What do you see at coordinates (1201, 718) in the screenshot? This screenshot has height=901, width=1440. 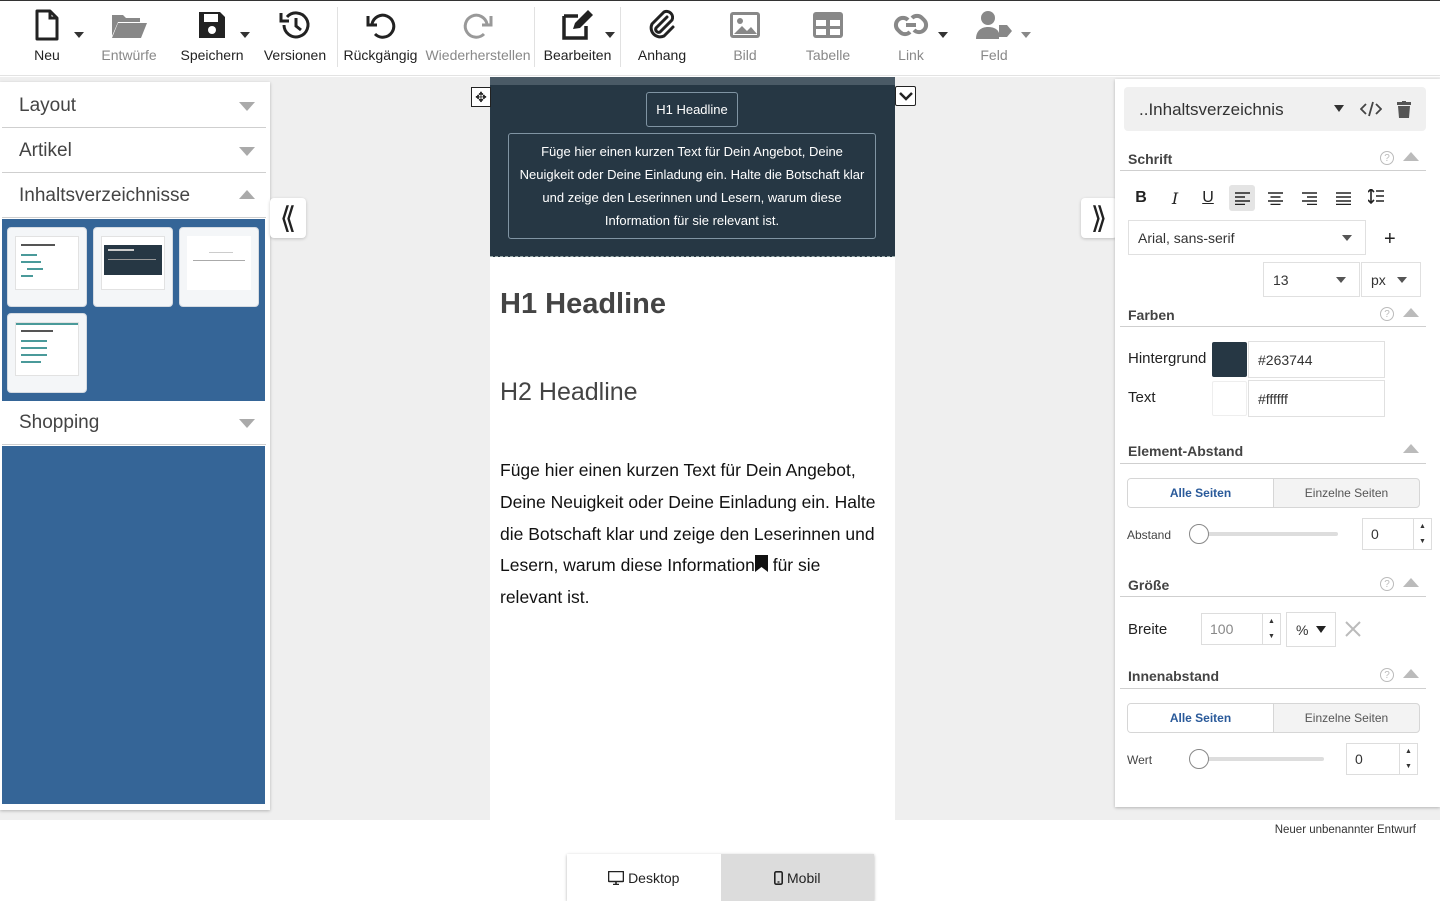 I see `padding-all-sides-tab: Alle Seiten` at bounding box center [1201, 718].